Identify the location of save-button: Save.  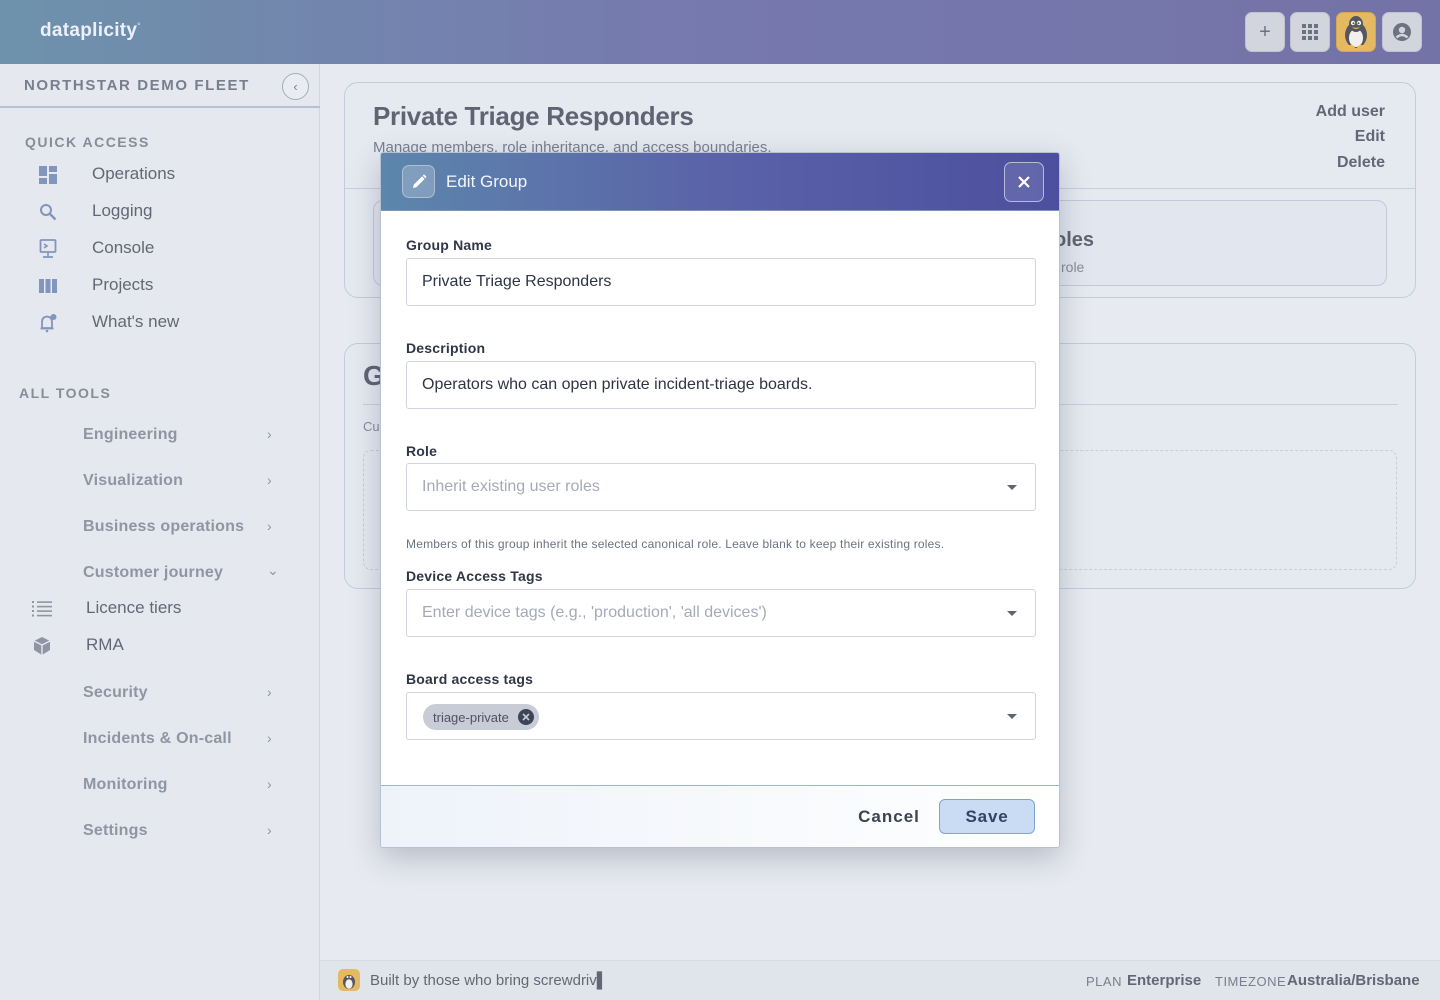
(987, 816).